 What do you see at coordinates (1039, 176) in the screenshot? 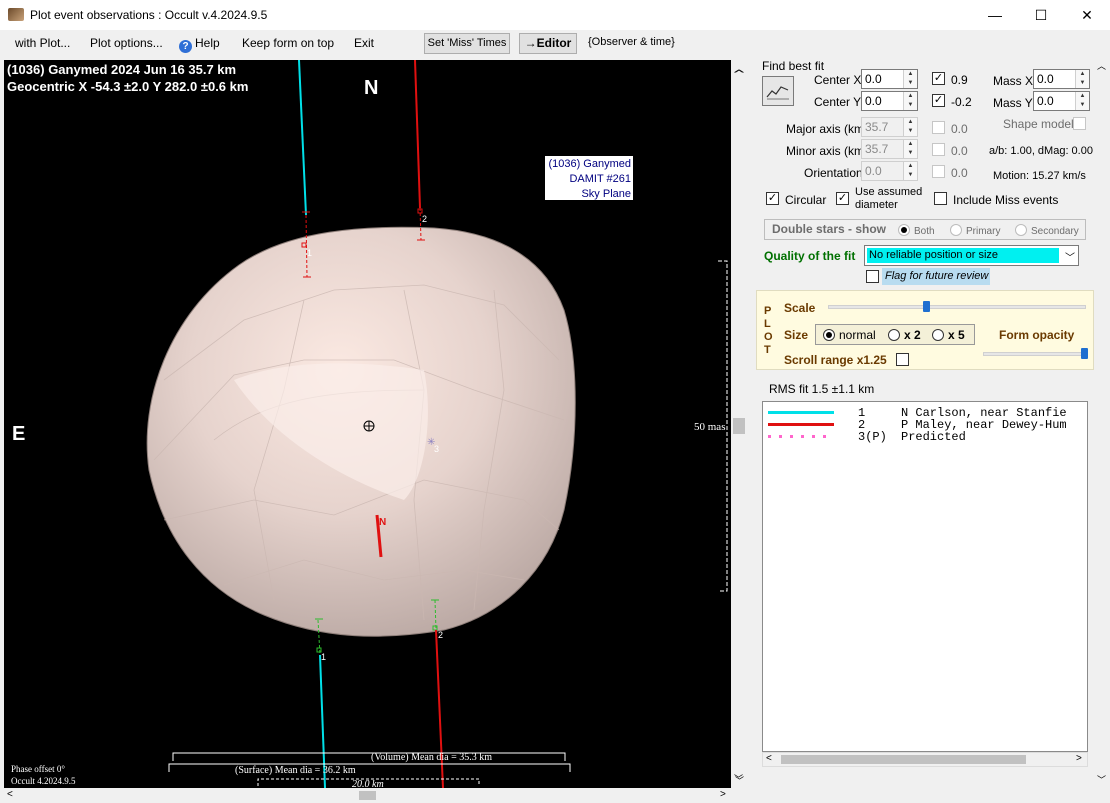
I see `motion-label: Motion: 15.27 km/s` at bounding box center [1039, 176].